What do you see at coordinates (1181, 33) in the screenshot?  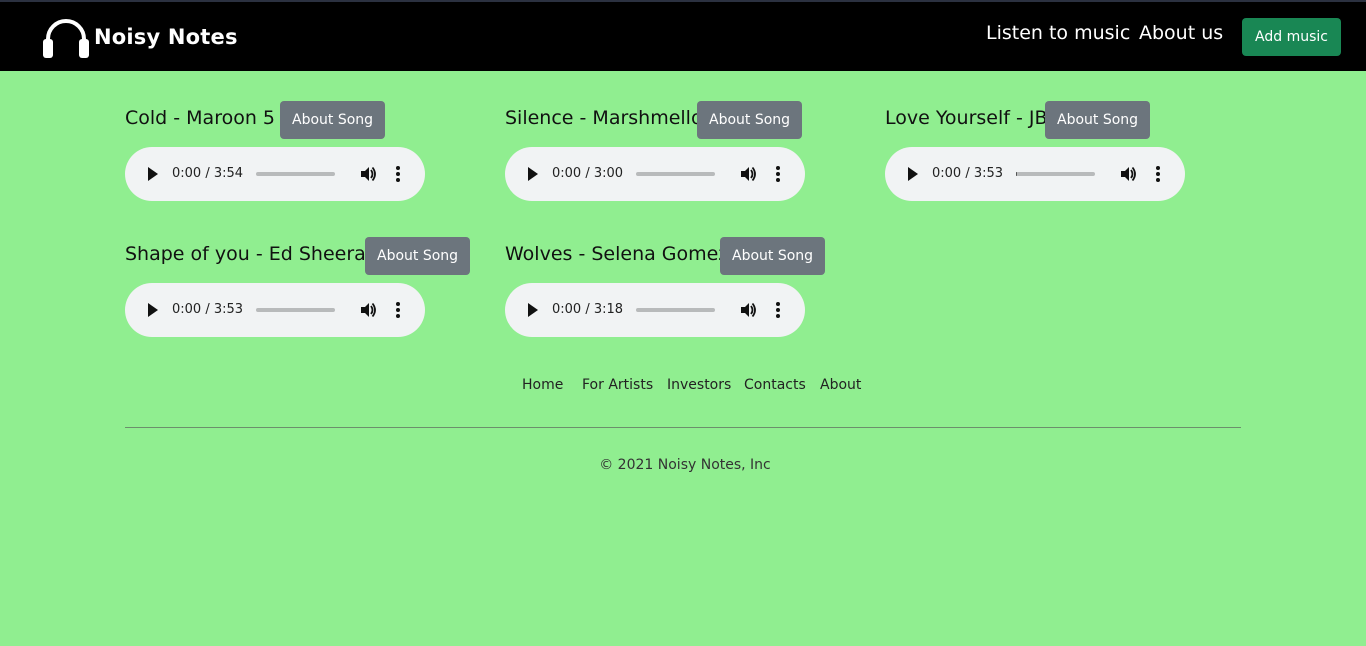 I see `nav-about-us: About us` at bounding box center [1181, 33].